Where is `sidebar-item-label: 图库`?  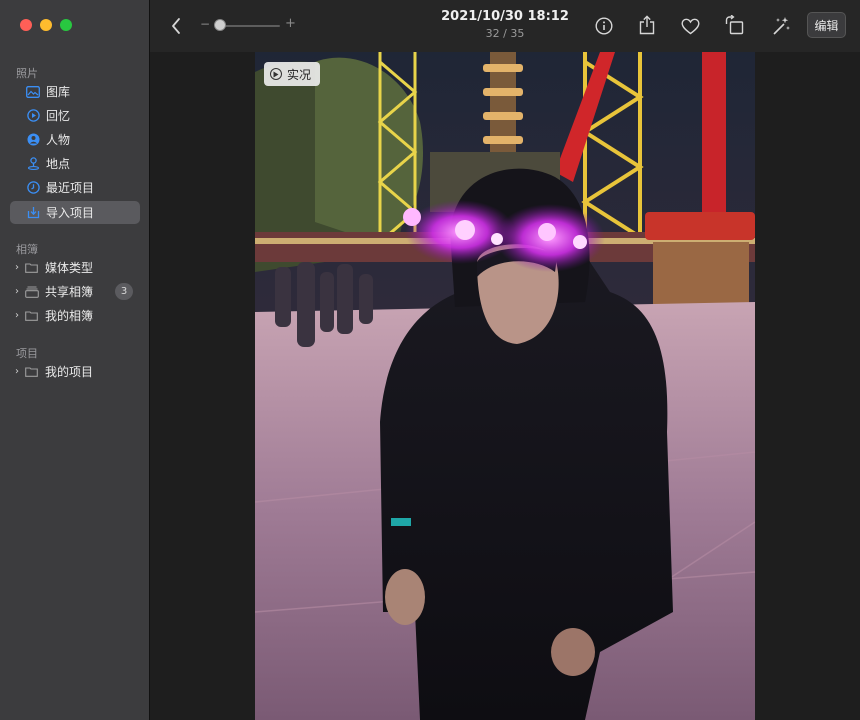 sidebar-item-label: 图库 is located at coordinates (58, 92).